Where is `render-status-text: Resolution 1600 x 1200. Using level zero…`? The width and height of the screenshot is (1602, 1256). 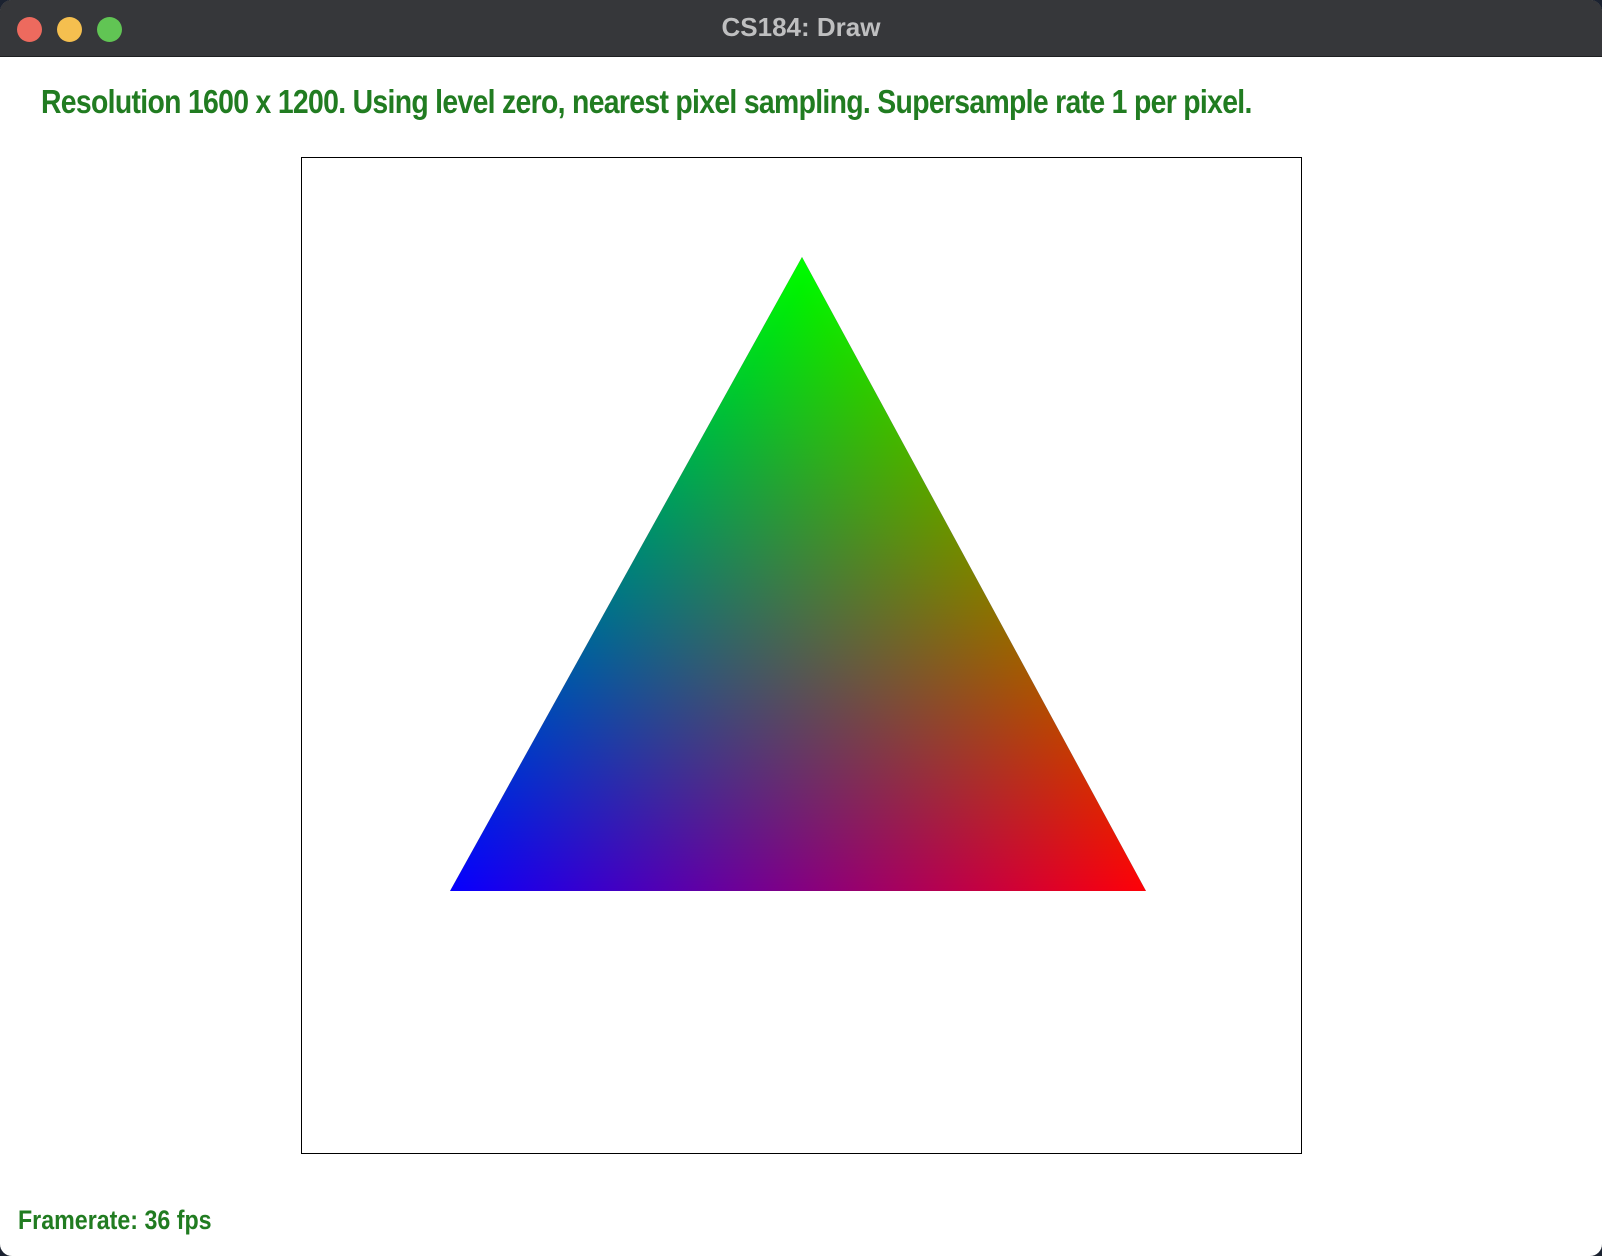
render-status-text: Resolution 1600 x 1200. Using level zero… is located at coordinates (646, 101).